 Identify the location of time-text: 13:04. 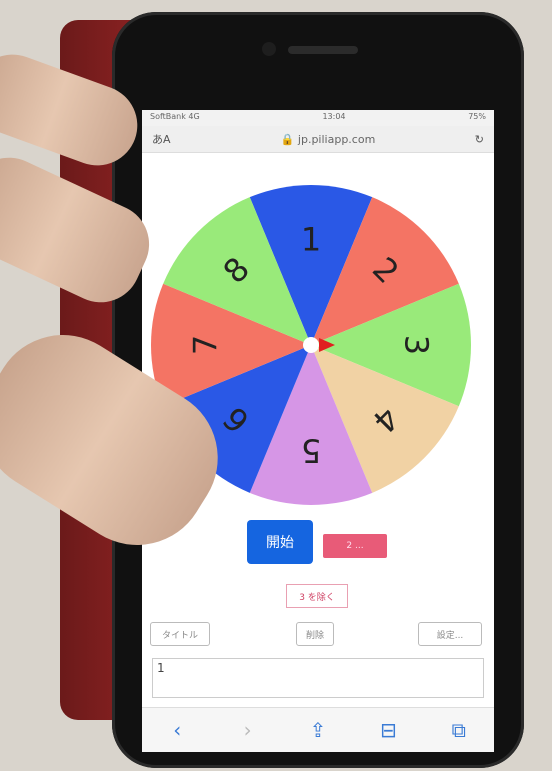
(334, 116).